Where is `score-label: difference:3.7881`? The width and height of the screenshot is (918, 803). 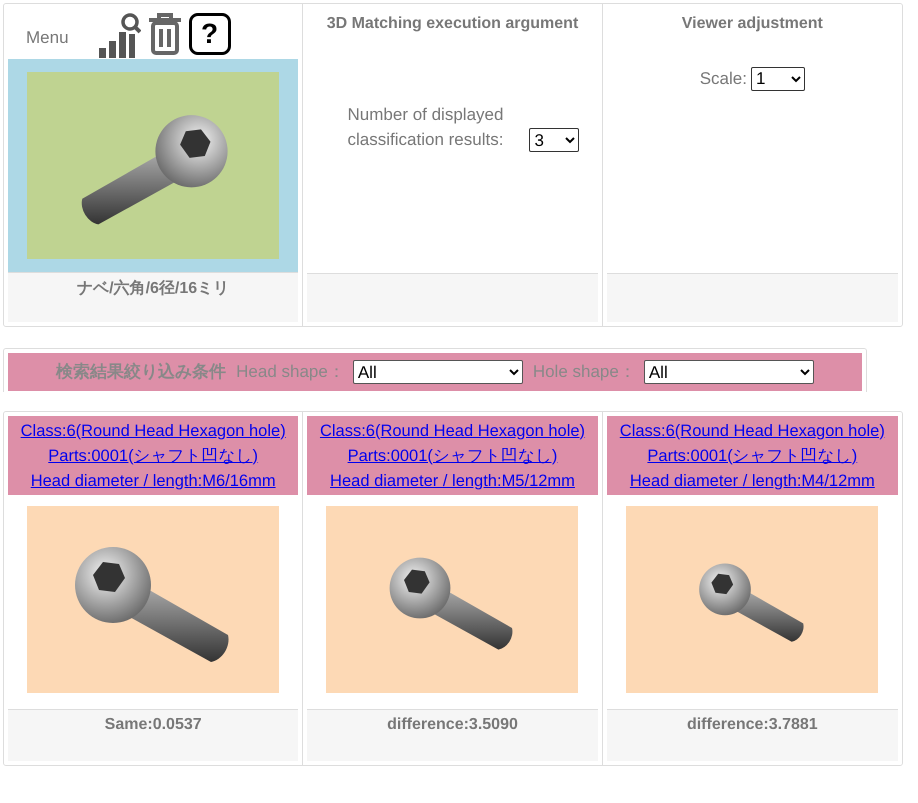 score-label: difference:3.7881 is located at coordinates (752, 725).